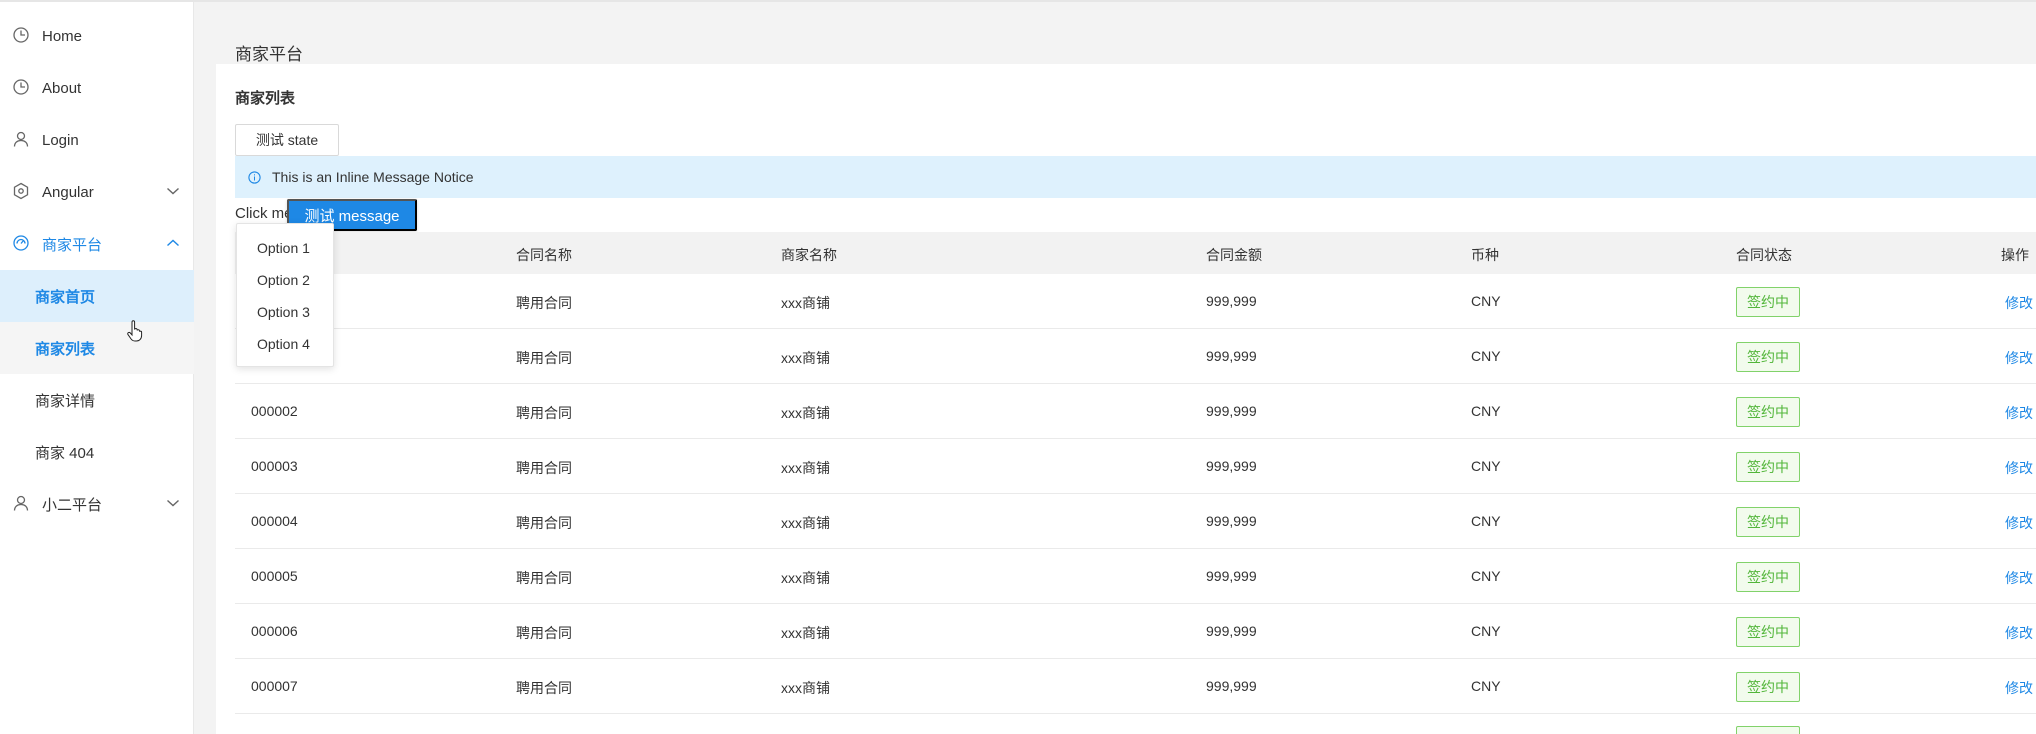 The height and width of the screenshot is (734, 2036). Describe the element at coordinates (544, 255) in the screenshot. I see `column-header-contract-name: 合同名称` at that location.